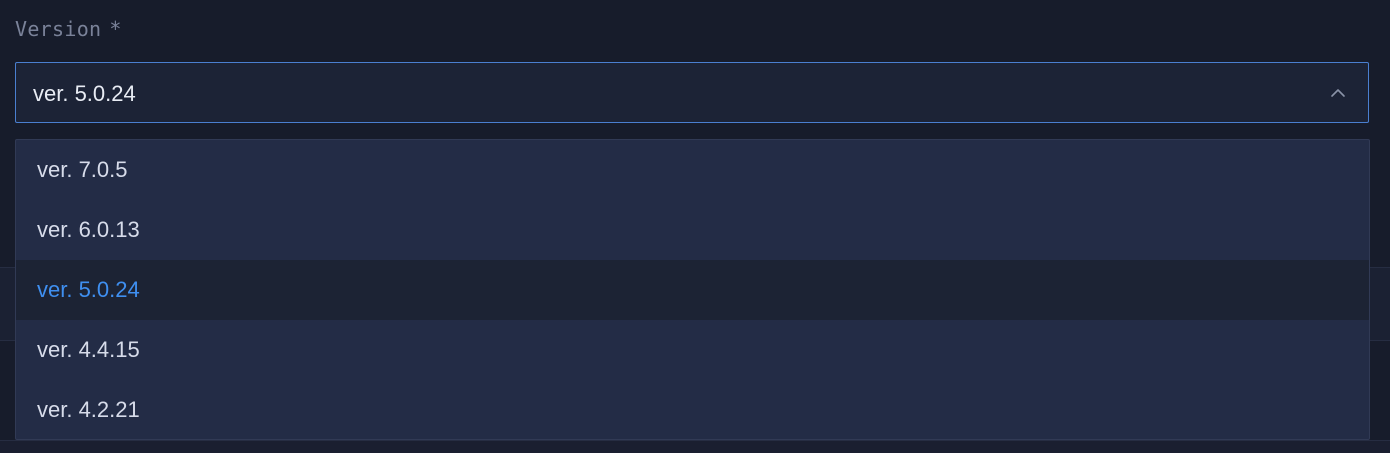  Describe the element at coordinates (84, 93) in the screenshot. I see `version-select-value: ver. 5.0.24` at that location.